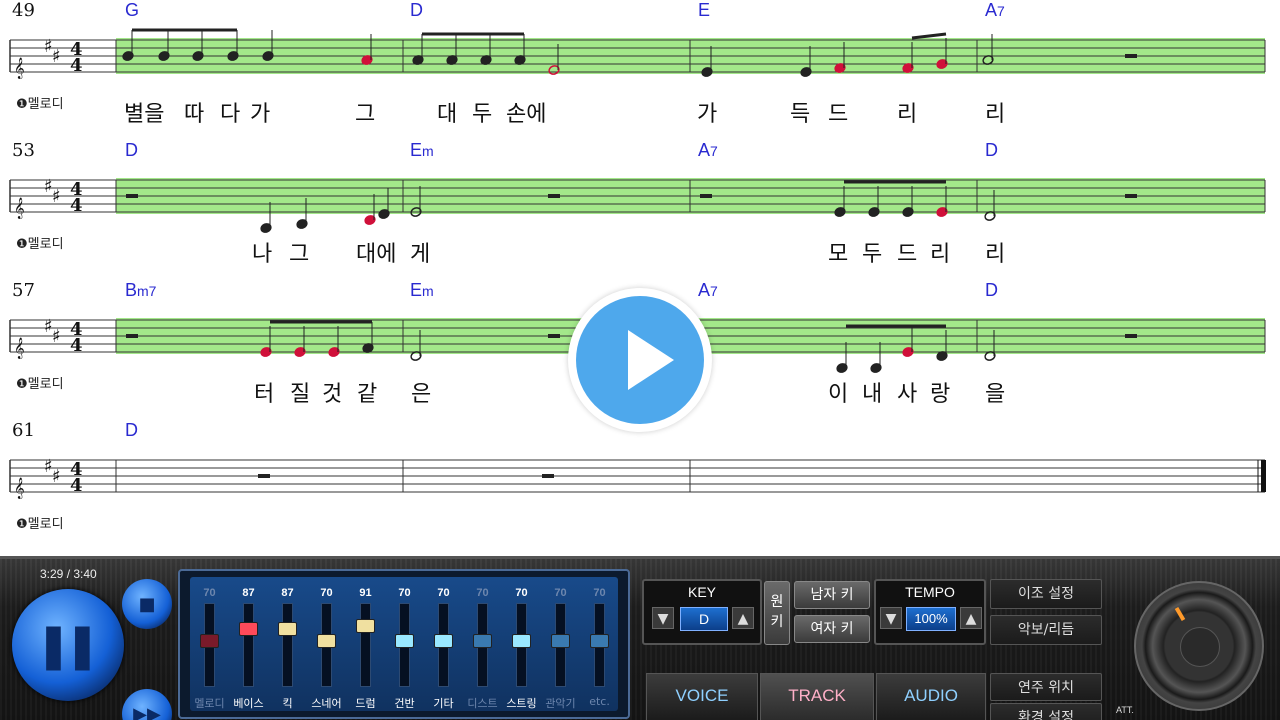  I want to click on tab-track: TRACK, so click(817, 696).